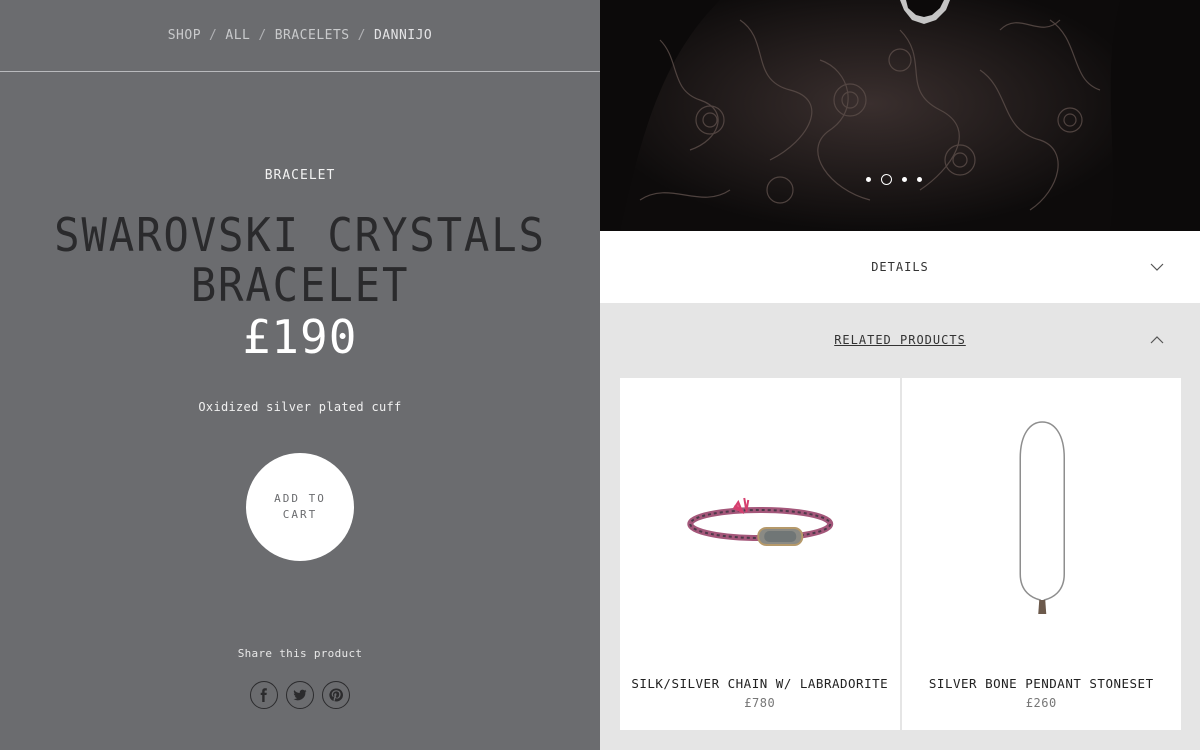 The width and height of the screenshot is (1200, 750). Describe the element at coordinates (760, 683) in the screenshot. I see `related-product-name: SILK/SILVER CHAIN W/ LABRADORITE` at that location.